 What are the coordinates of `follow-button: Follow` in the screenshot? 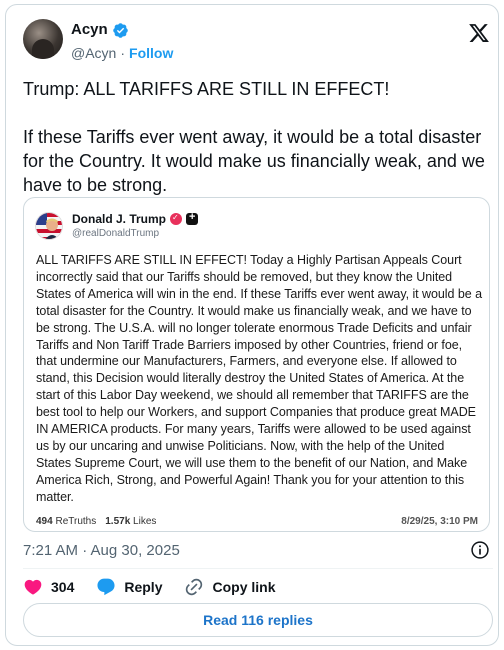 It's located at (151, 53).